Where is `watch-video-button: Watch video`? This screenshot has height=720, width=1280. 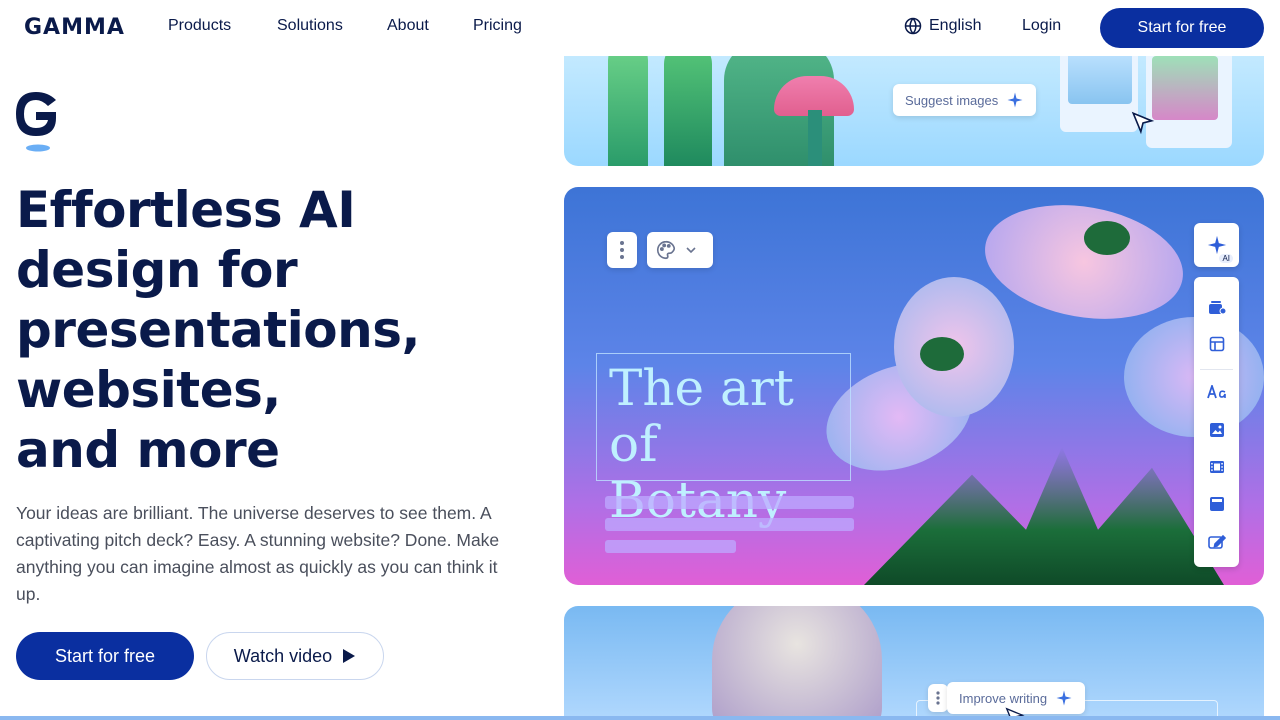
watch-video-button: Watch video is located at coordinates (295, 656).